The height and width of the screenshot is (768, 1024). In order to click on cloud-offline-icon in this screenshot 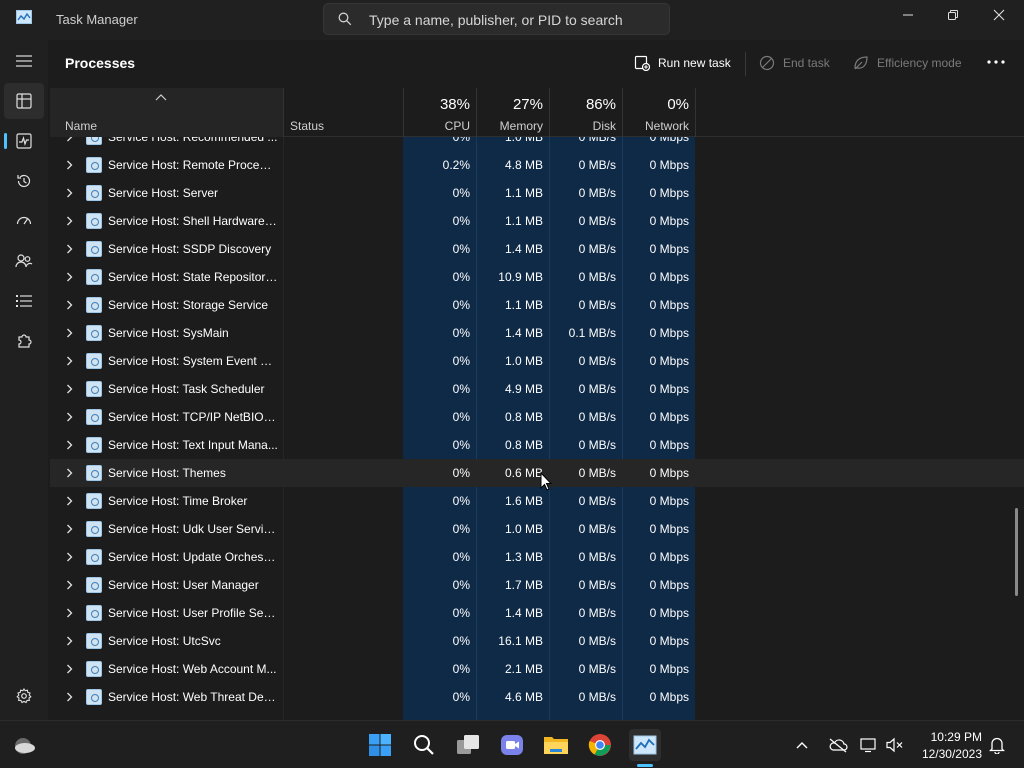, I will do `click(838, 745)`.